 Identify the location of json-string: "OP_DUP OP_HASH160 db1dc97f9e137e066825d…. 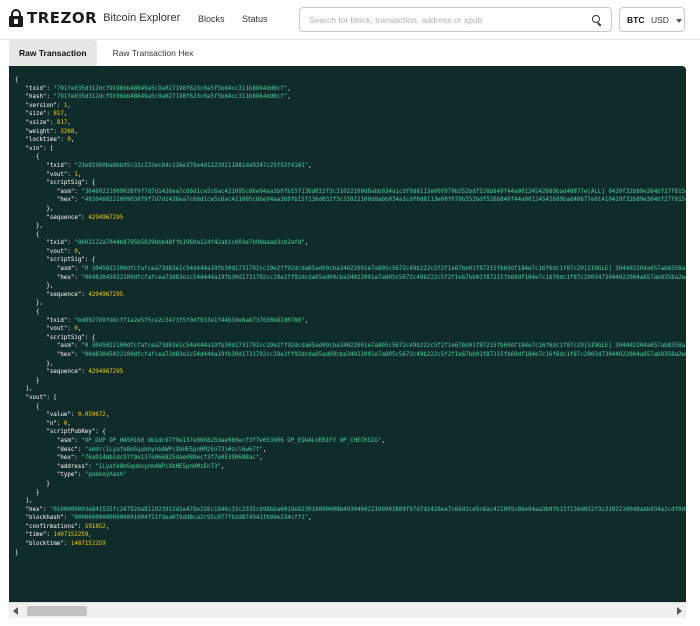
(231, 440).